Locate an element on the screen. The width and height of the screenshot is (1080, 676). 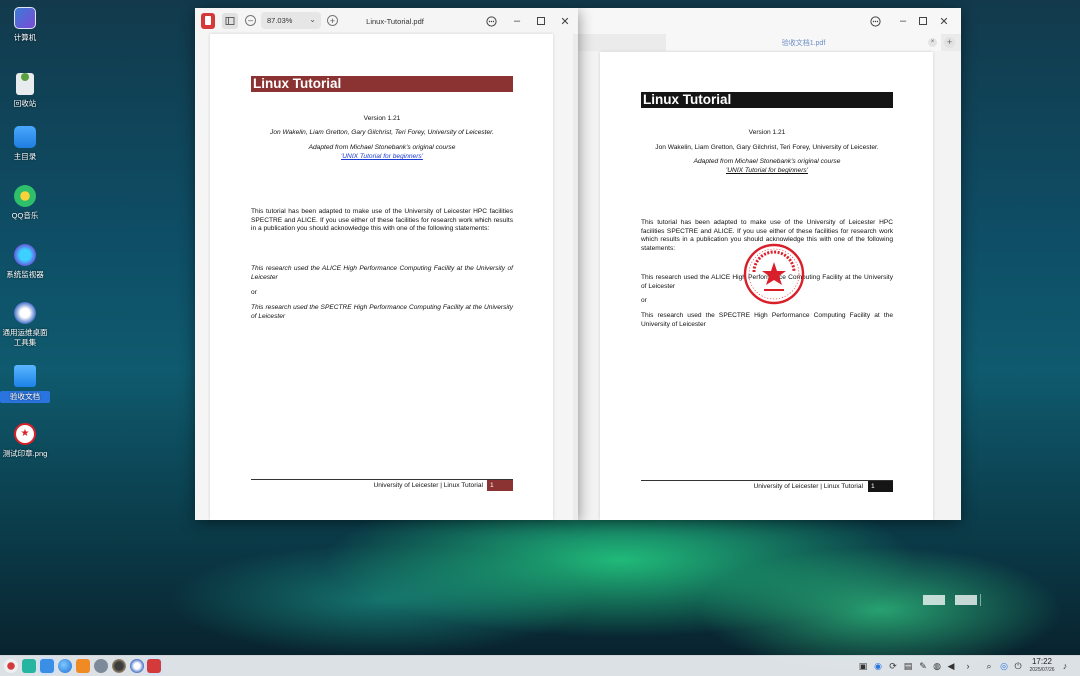
ops-toolkit-icon is located at coordinates (25, 313).